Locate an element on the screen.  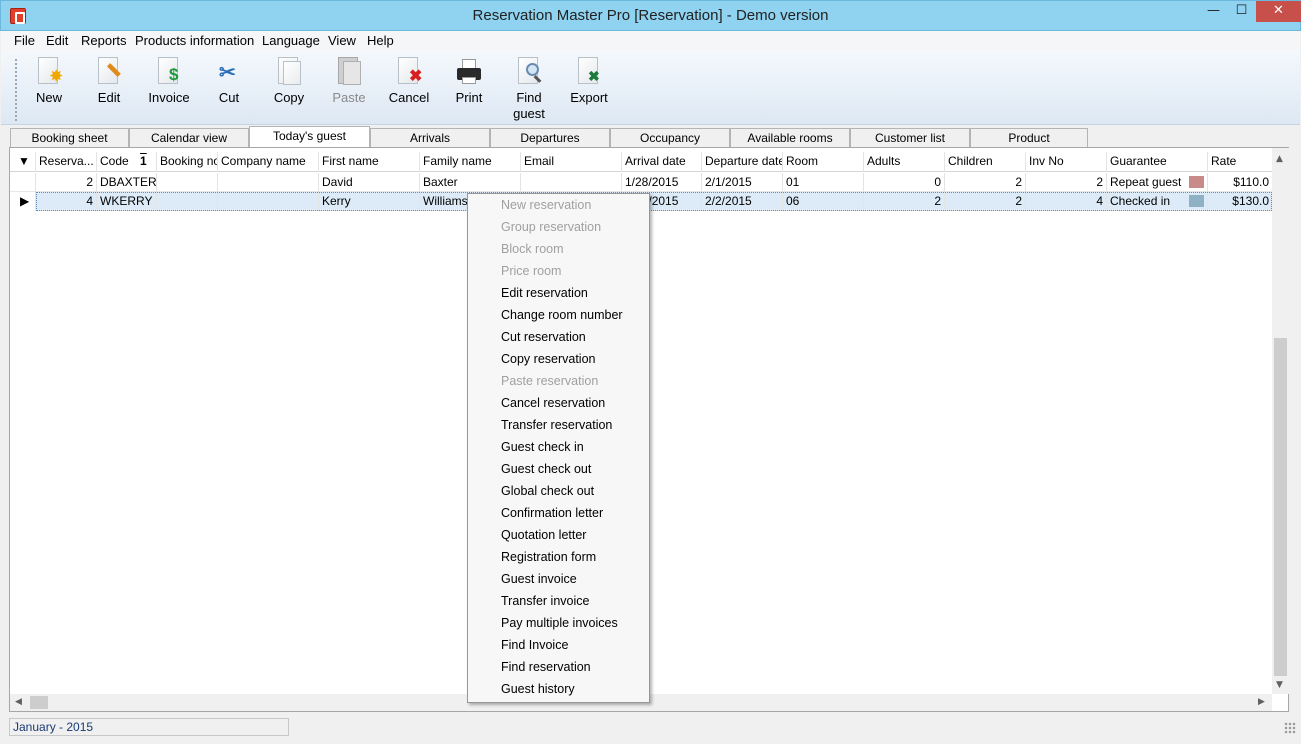
tab-available-rooms: Available rooms is located at coordinates (790, 137).